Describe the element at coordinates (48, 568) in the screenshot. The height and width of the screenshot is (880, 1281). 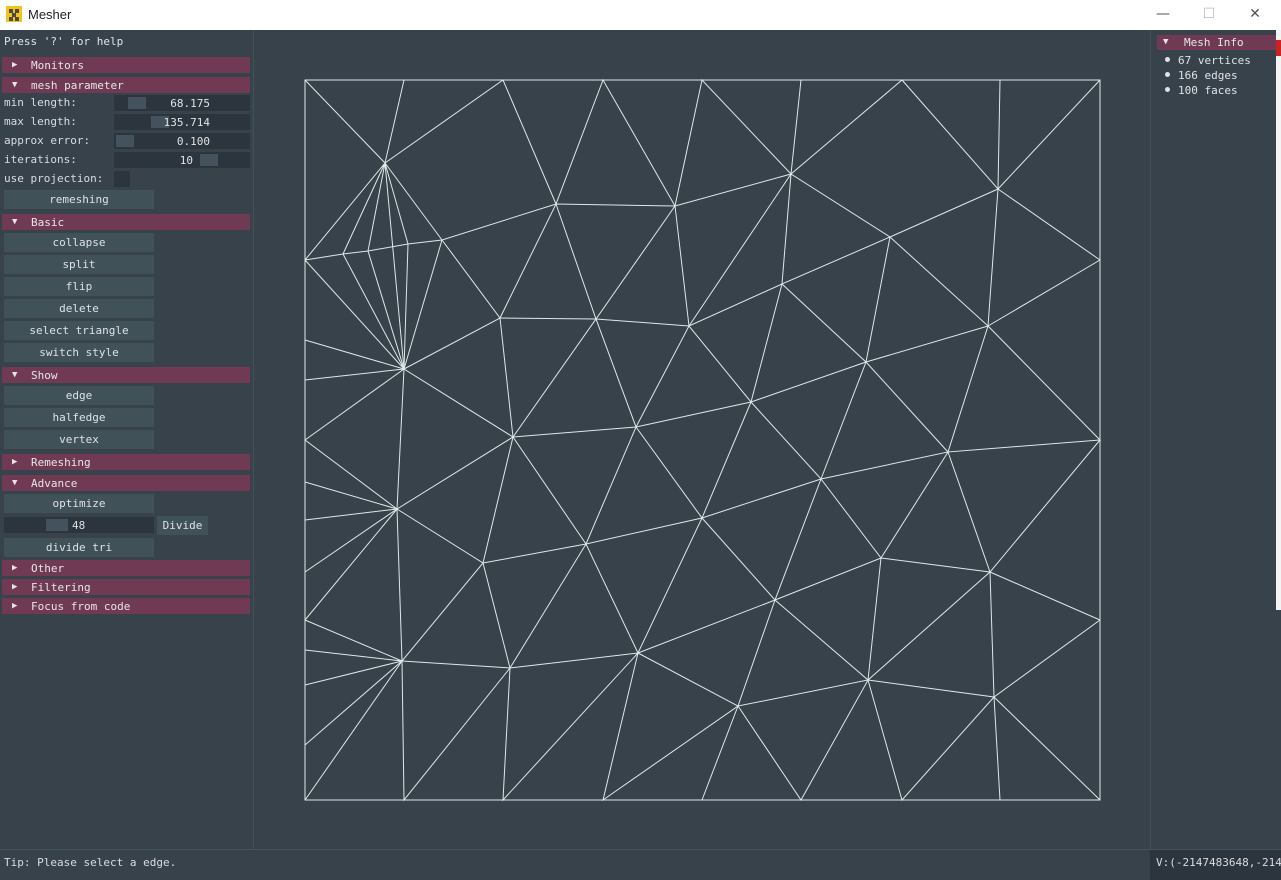
I see `section-label: Other` at that location.